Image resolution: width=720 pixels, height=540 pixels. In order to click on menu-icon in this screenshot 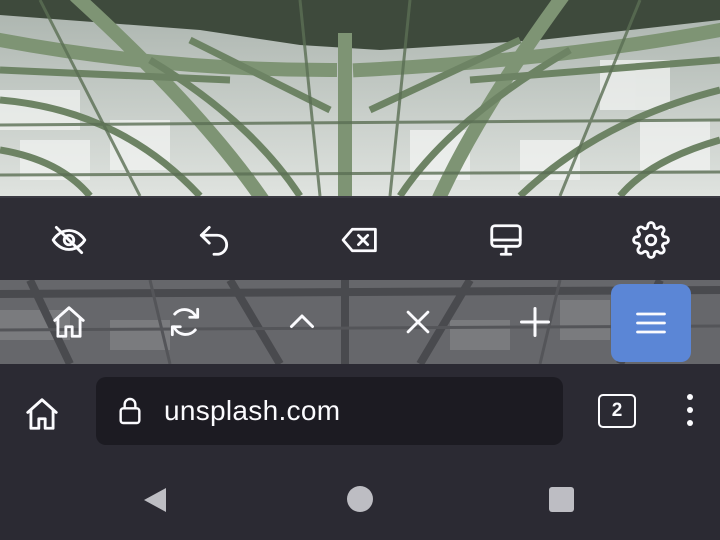, I will do `click(651, 323)`.